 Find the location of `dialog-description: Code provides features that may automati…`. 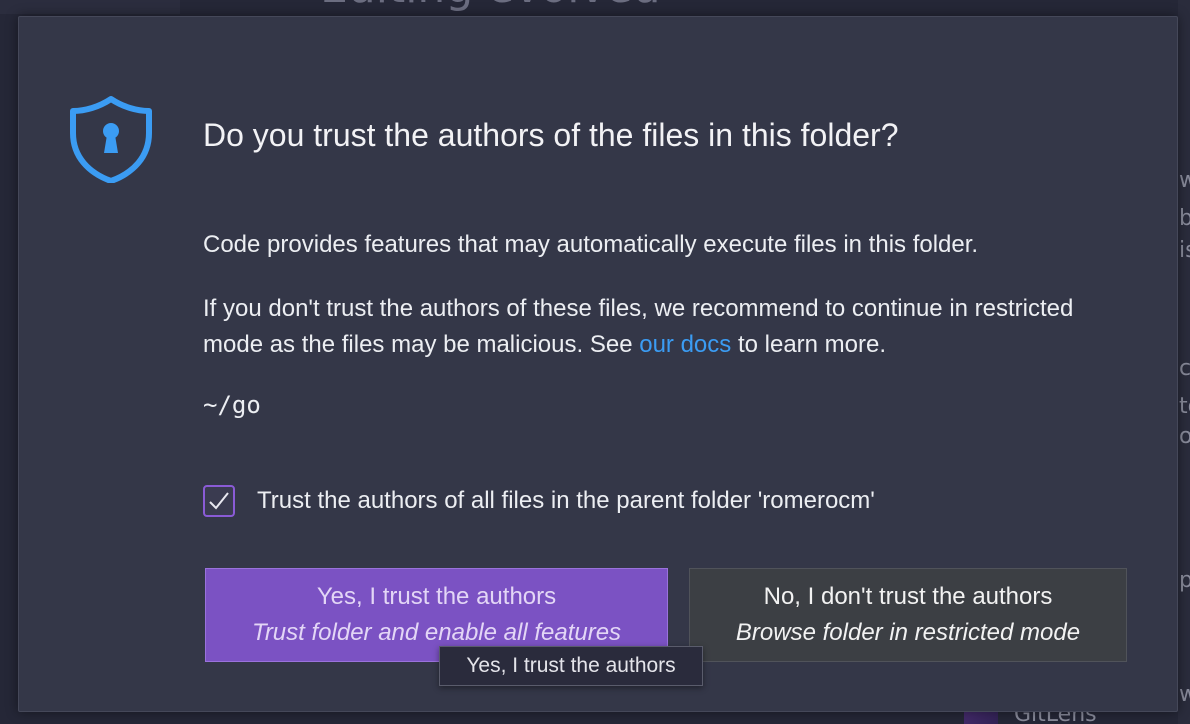

dialog-description: Code provides features that may automati… is located at coordinates (591, 244).